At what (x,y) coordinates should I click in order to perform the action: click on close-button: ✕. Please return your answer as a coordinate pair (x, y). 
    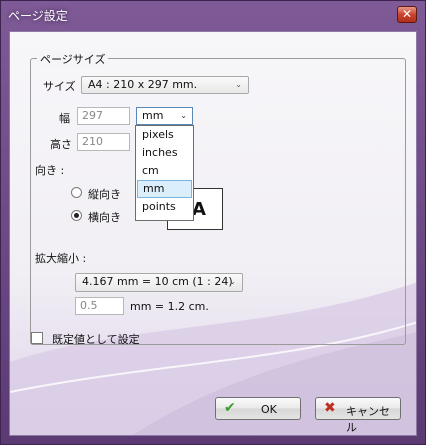
    Looking at the image, I should click on (407, 14).